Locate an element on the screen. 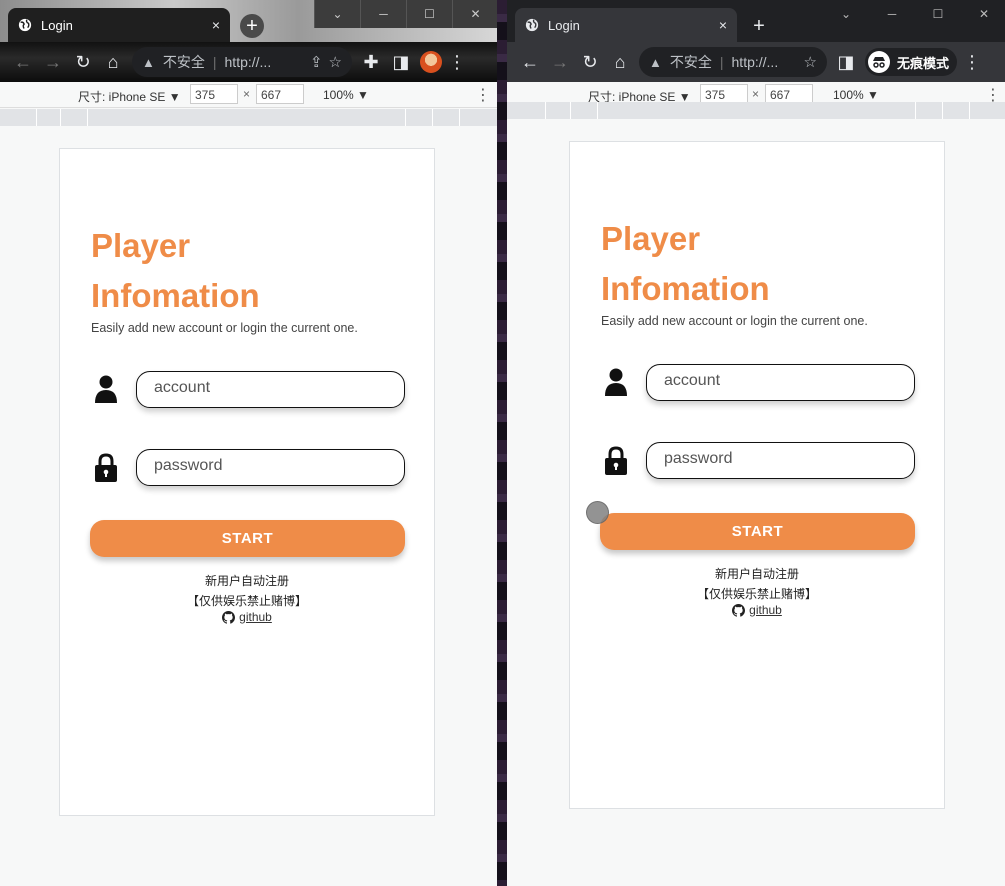  address-bar: ▲ 不安全 | http://... ⇪ ☆ is located at coordinates (242, 62).